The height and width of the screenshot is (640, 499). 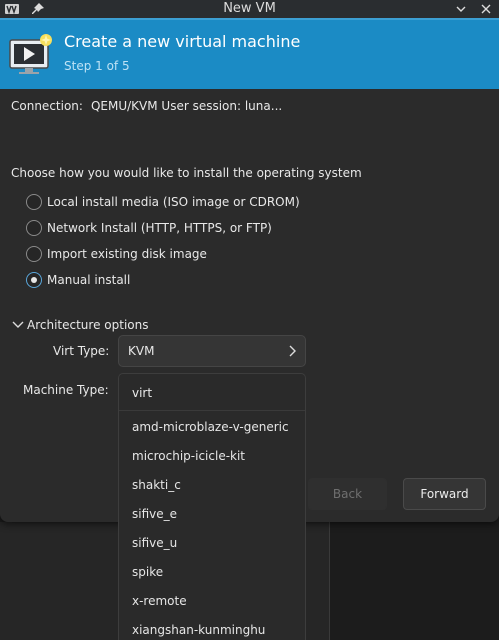 I want to click on forward-button: Forward, so click(x=444, y=494).